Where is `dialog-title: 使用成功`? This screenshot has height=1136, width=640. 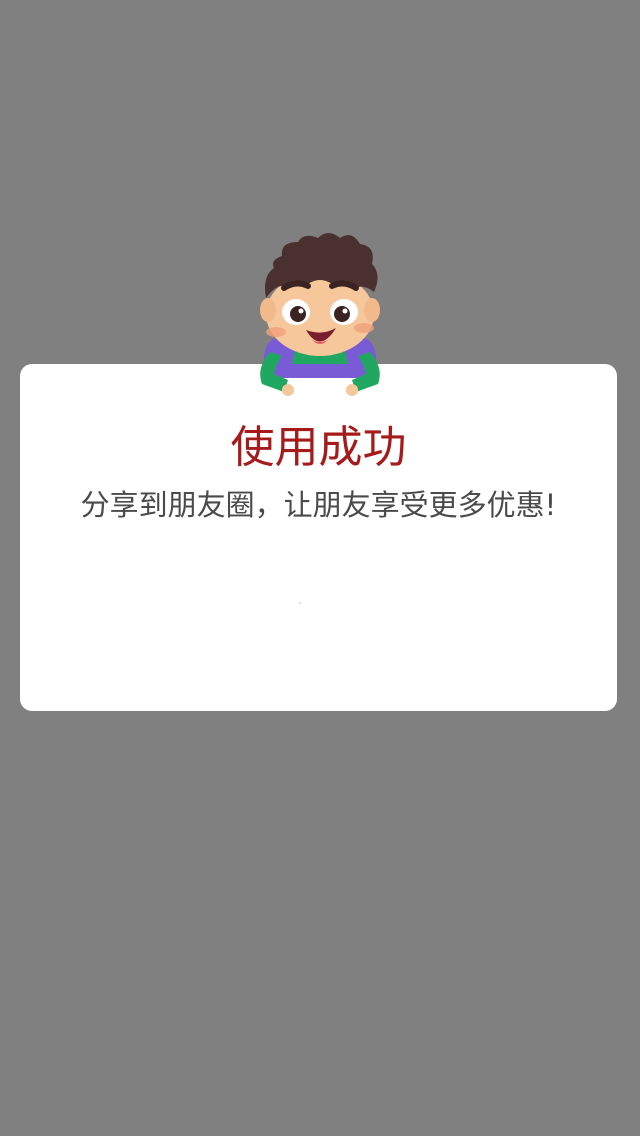
dialog-title: 使用成功 is located at coordinates (318, 447).